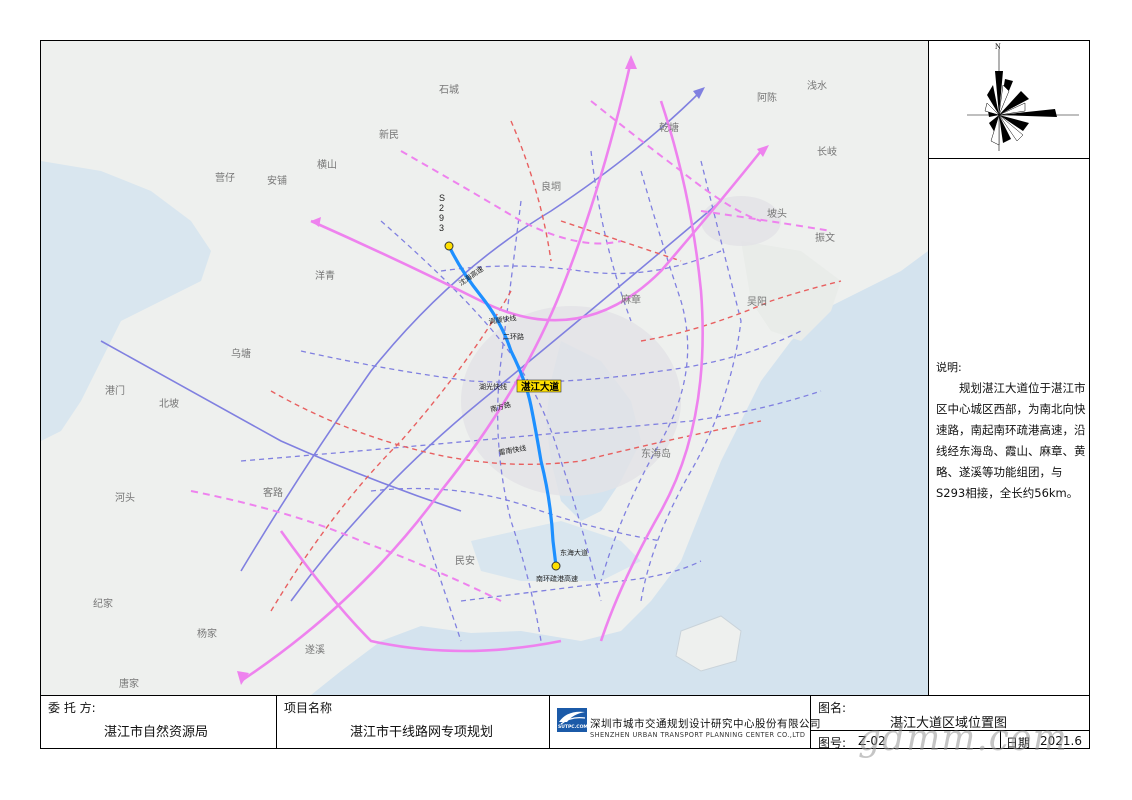 Image resolution: width=1132 pixels, height=800 pixels. What do you see at coordinates (308, 708) in the screenshot?
I see `project-label: 项目名称` at bounding box center [308, 708].